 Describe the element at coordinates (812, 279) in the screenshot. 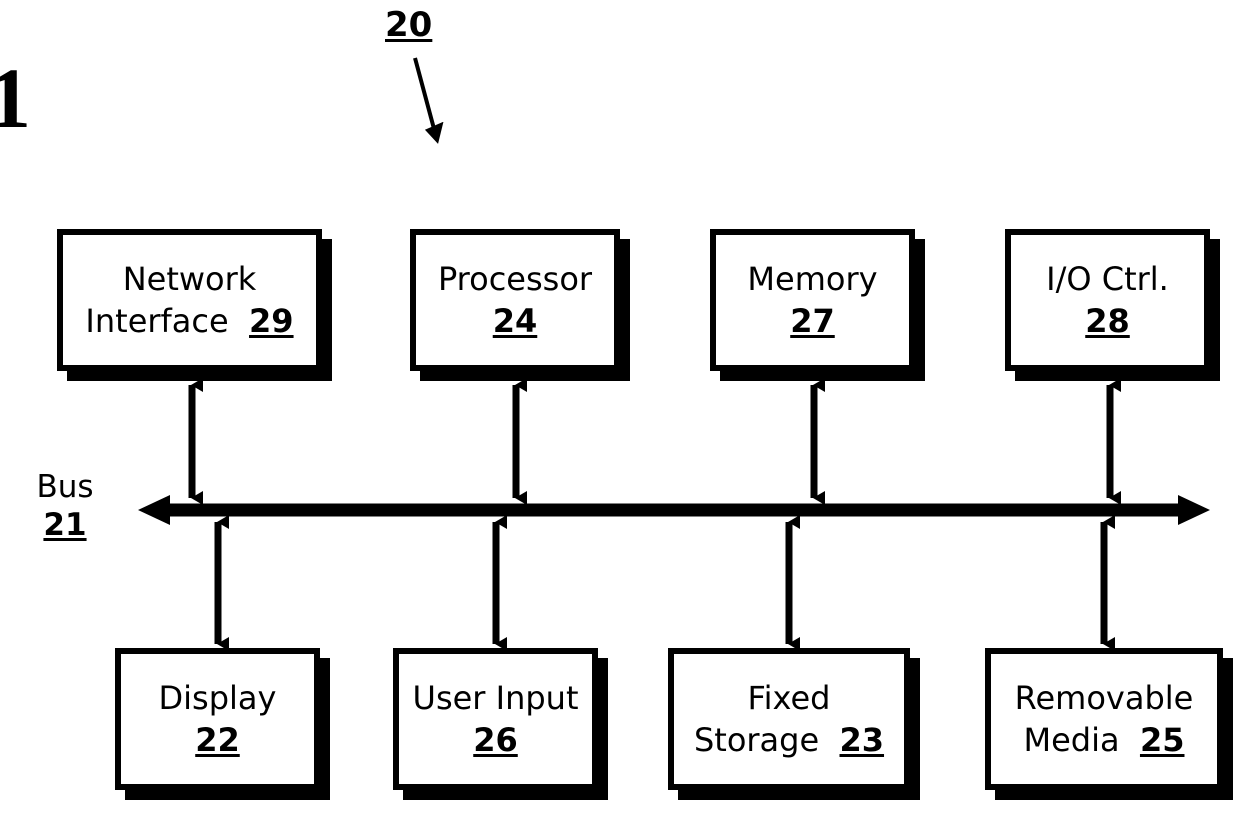

I see `node-memory-label-line1: Memory` at that location.